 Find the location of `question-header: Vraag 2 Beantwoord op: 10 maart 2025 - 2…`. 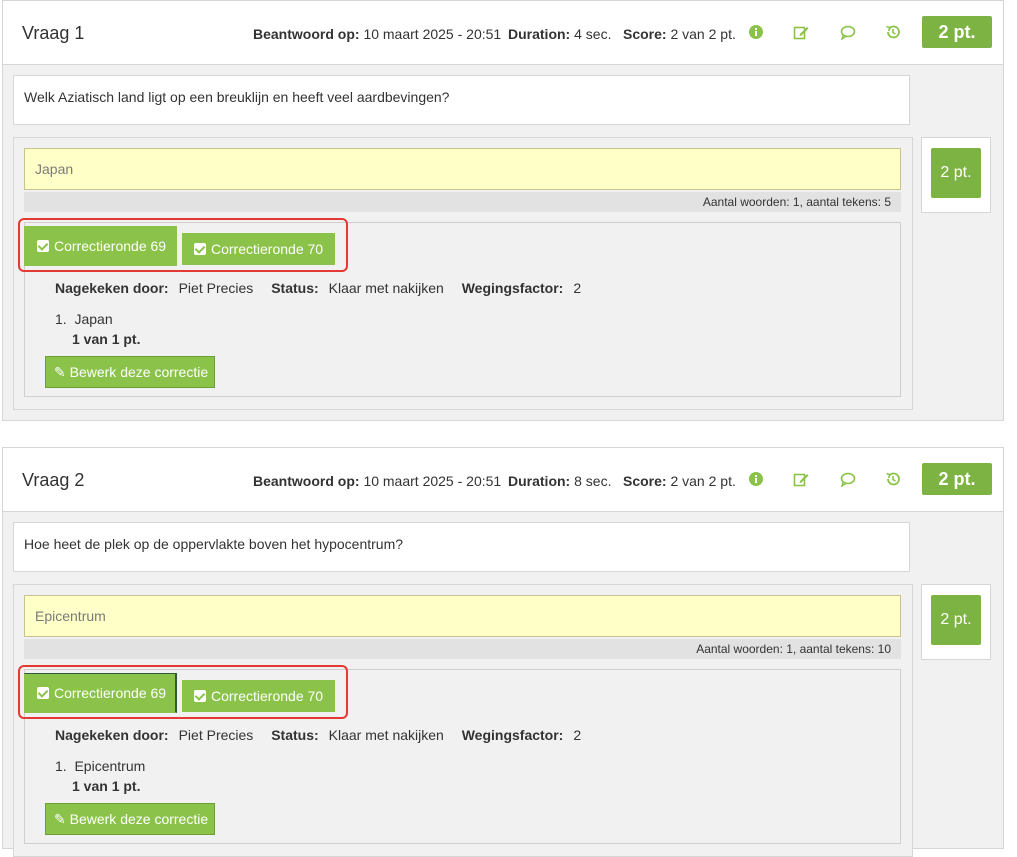

question-header: Vraag 2 Beantwoord op: 10 maart 2025 - 2… is located at coordinates (503, 480).